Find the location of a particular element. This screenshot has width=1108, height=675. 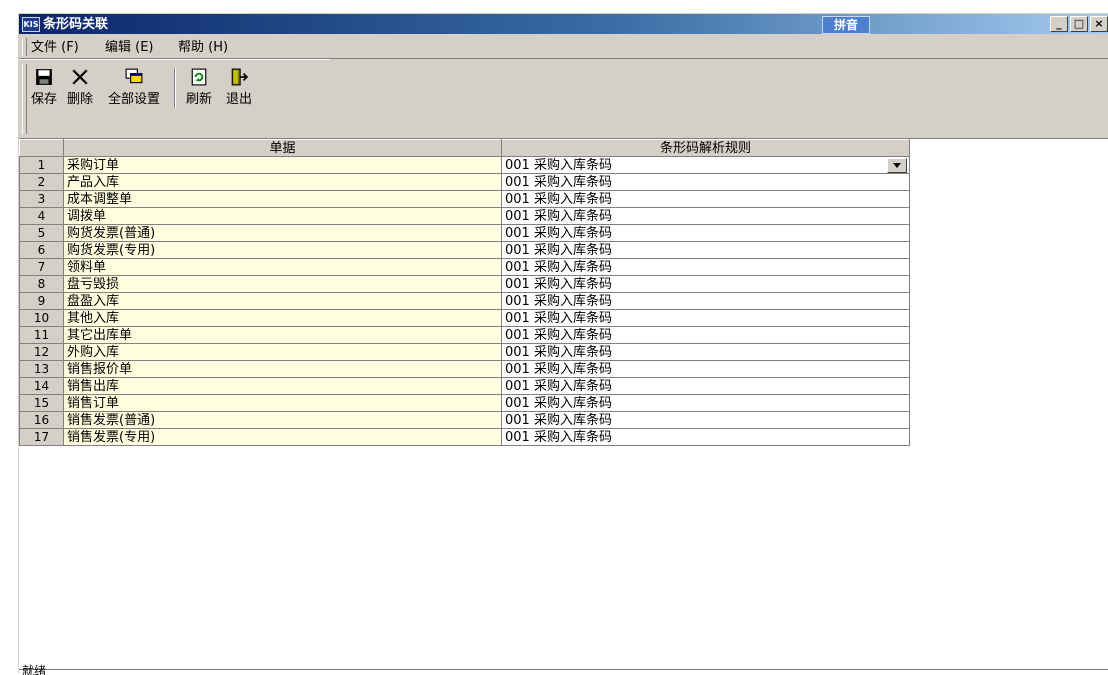

corner-cell is located at coordinates (41, 148).